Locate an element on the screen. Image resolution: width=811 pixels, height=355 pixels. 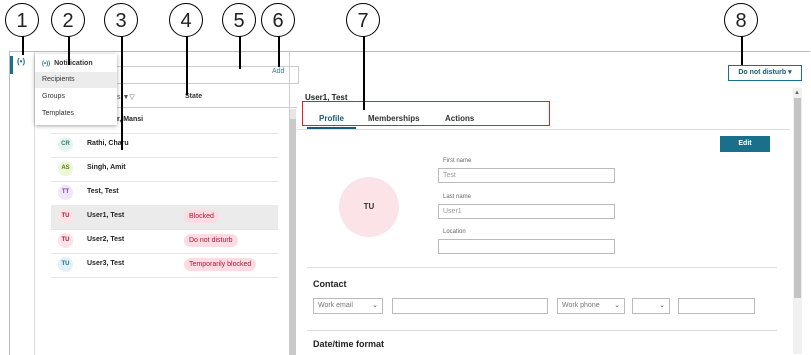
detail-scrollbar-thumb is located at coordinates (797, 198).